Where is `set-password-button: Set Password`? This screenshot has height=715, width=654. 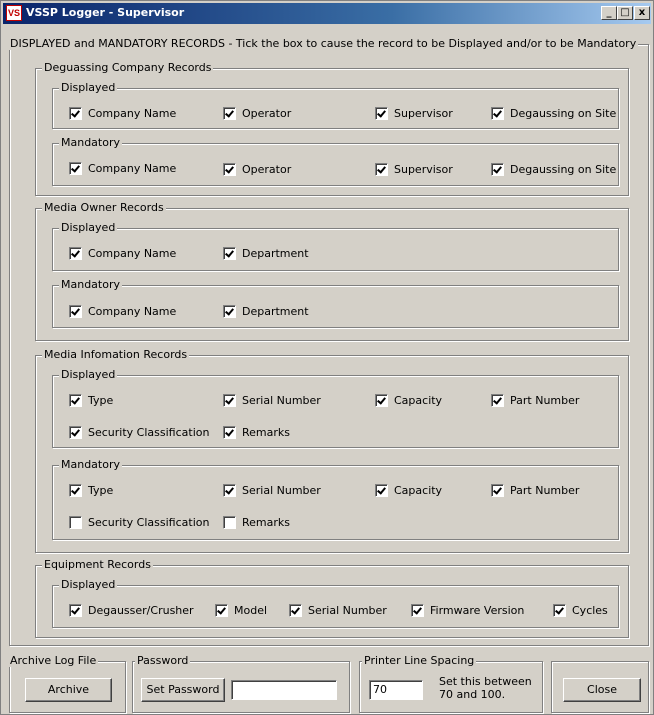 set-password-button: Set Password is located at coordinates (183, 690).